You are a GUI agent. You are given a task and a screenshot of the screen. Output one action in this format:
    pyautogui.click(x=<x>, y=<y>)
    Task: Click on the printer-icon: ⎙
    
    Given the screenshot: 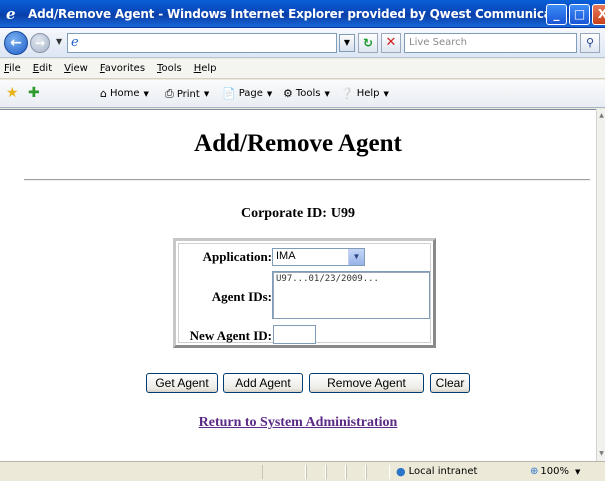 What is the action you would take?
    pyautogui.click(x=169, y=93)
    